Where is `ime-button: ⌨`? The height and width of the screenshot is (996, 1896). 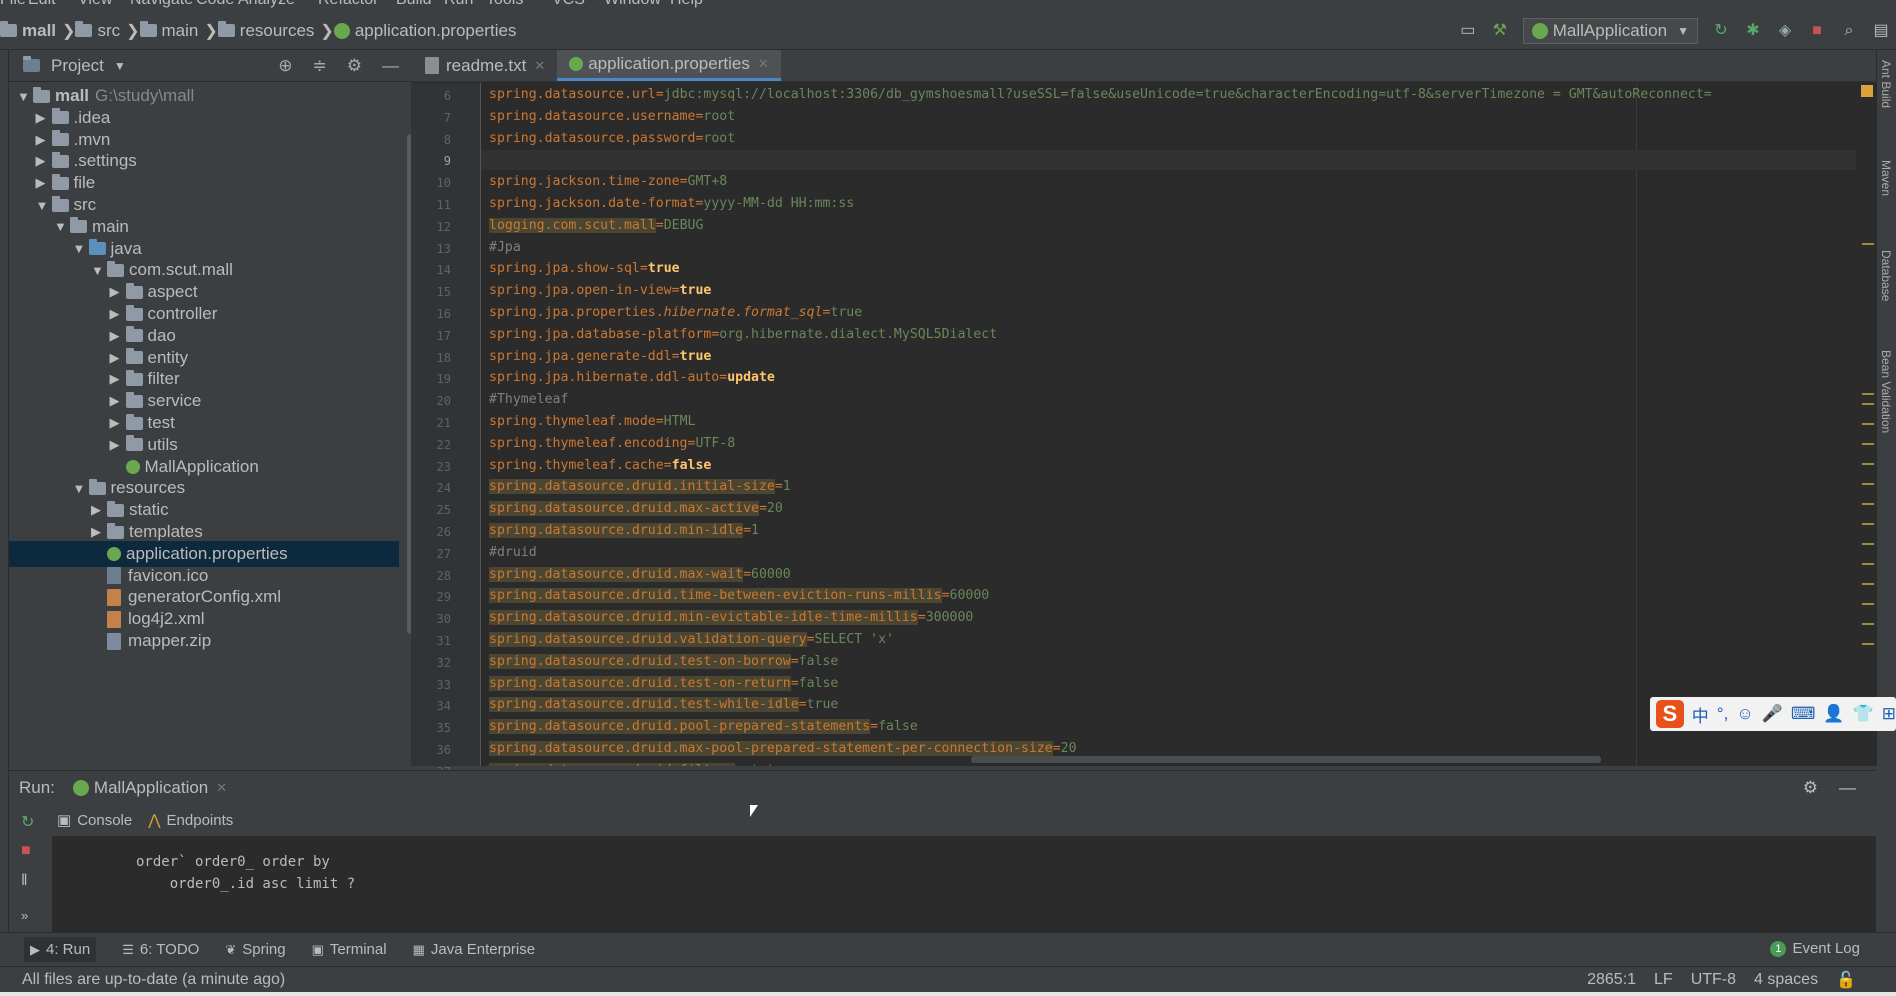 ime-button: ⌨ is located at coordinates (1803, 714).